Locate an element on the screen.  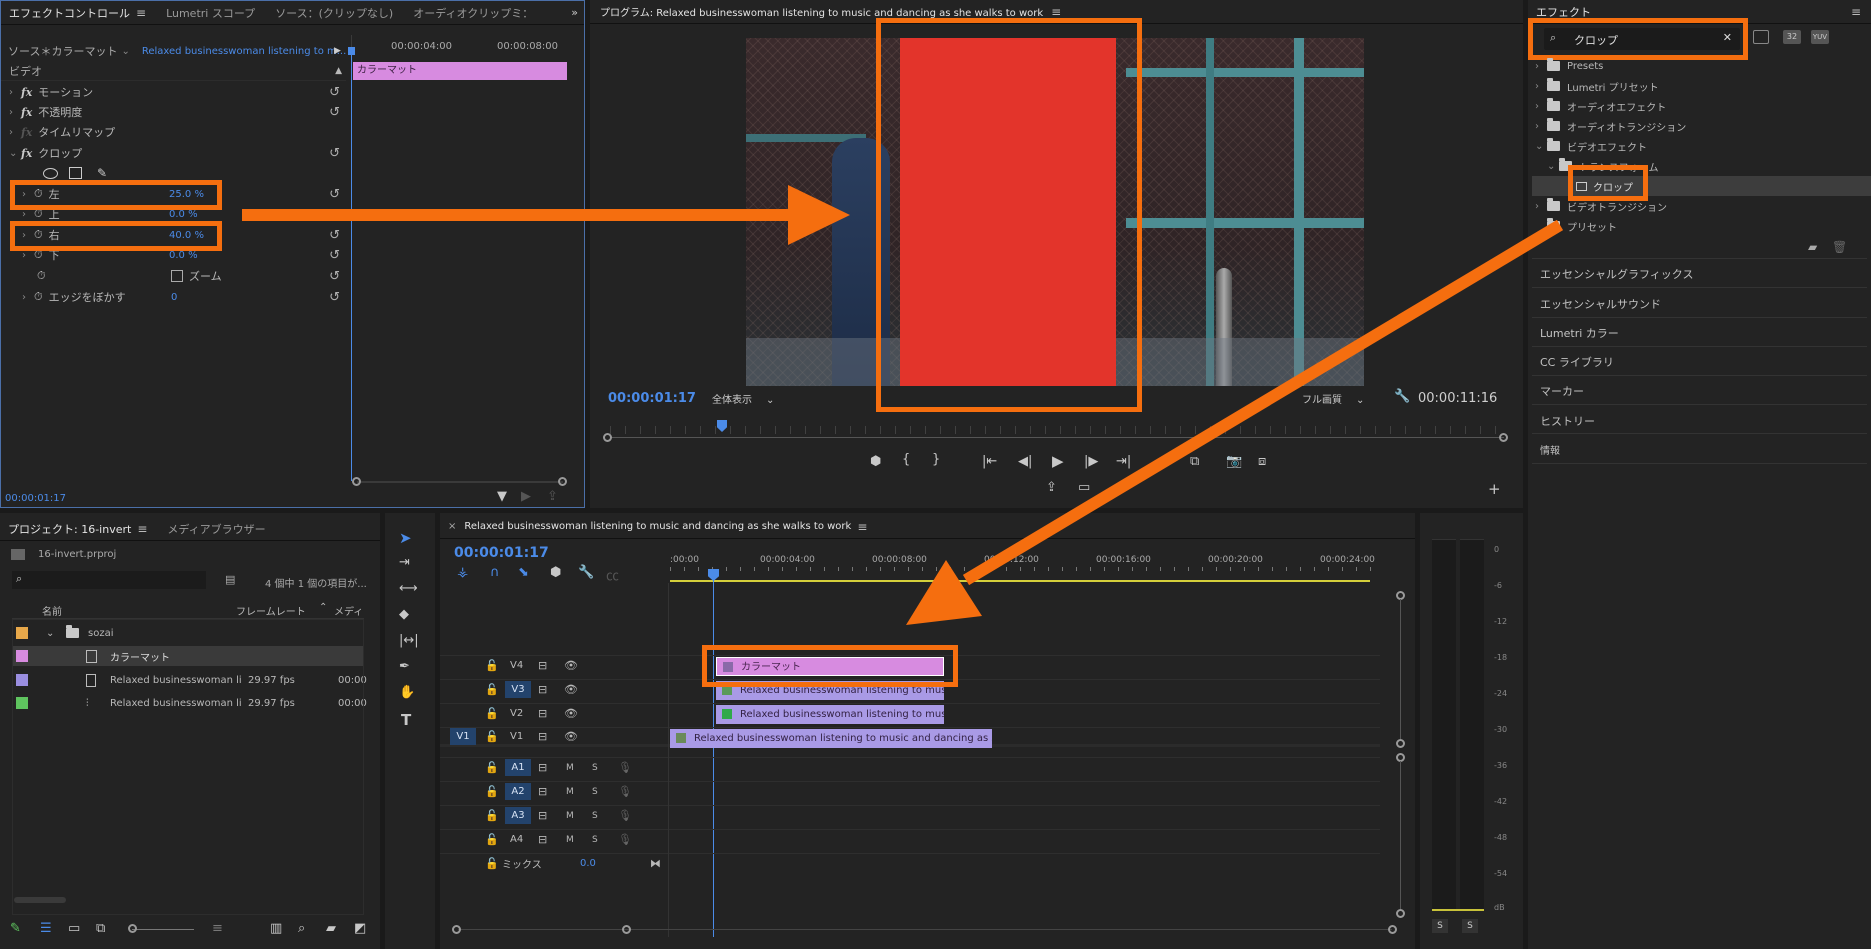
step-forward-icon: |▶ is located at coordinates (1091, 461).